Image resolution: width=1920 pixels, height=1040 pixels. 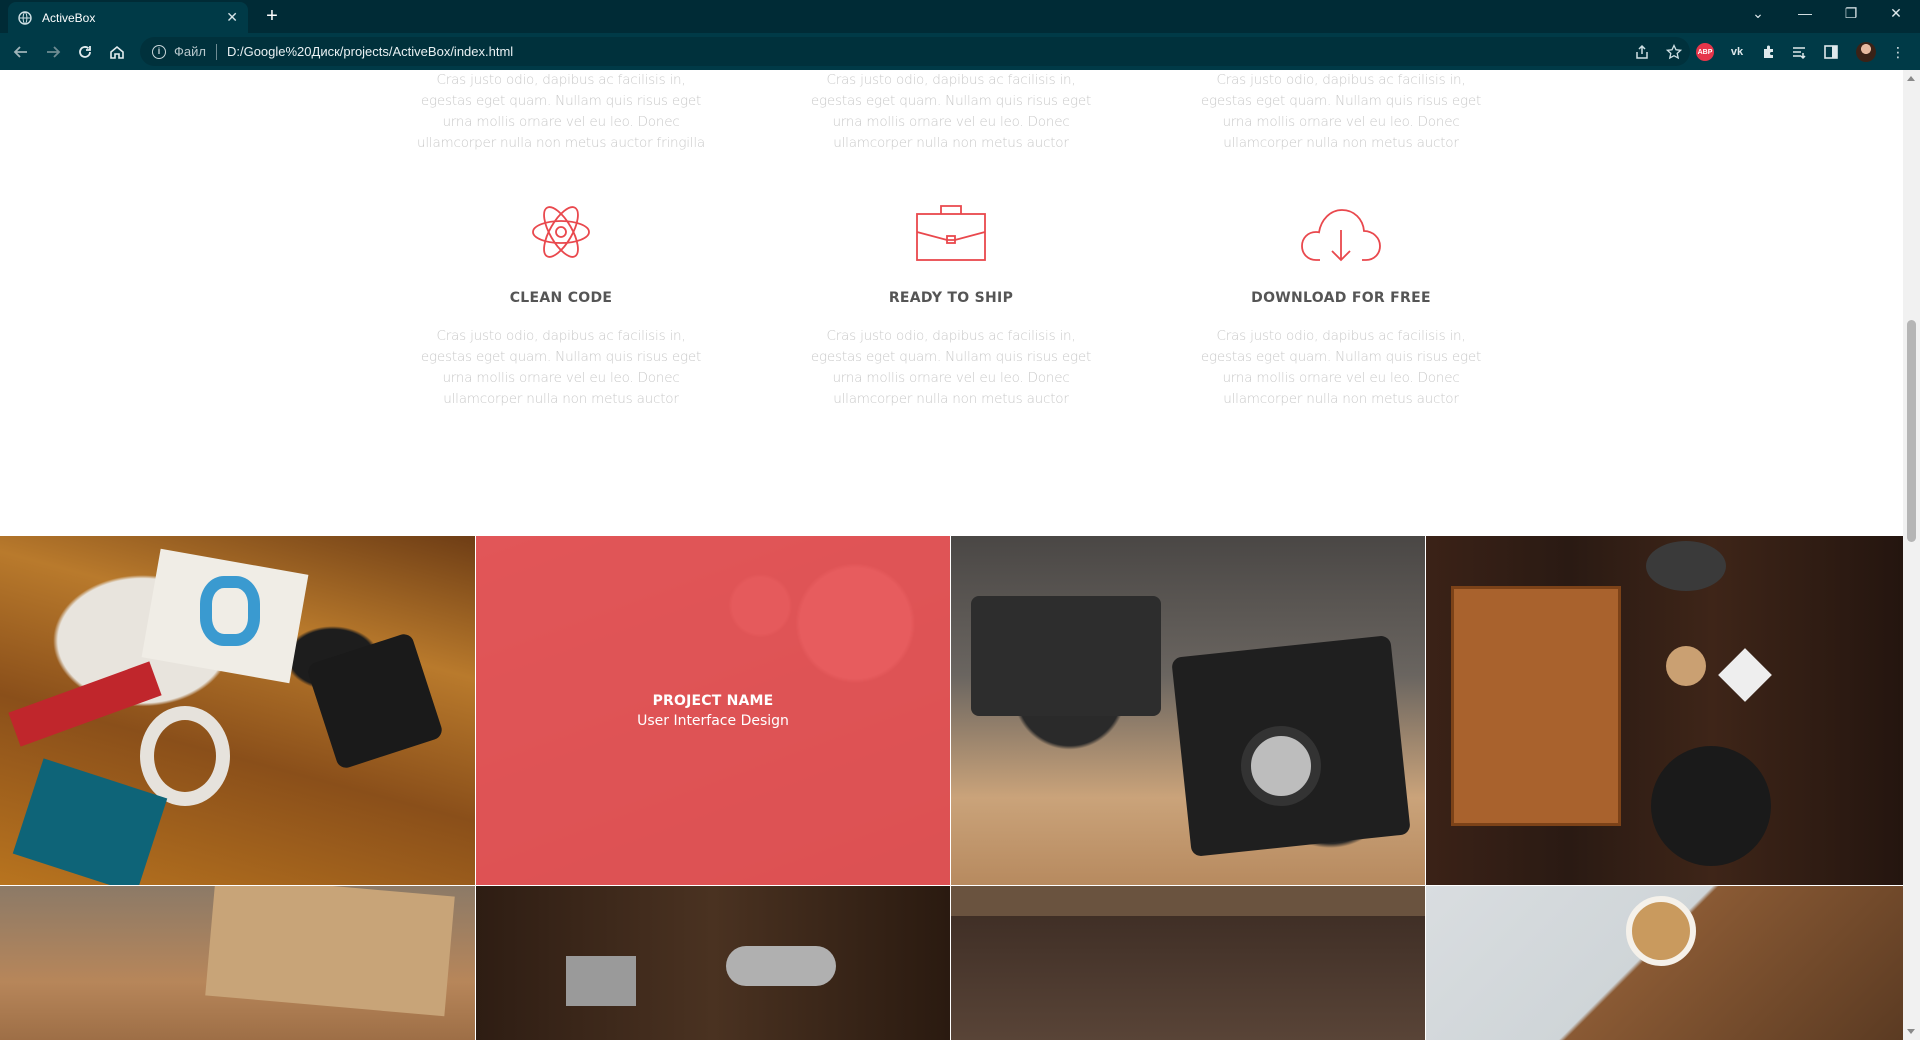 What do you see at coordinates (1188, 963) in the screenshot?
I see `portfolio-tile-letterpress-type` at bounding box center [1188, 963].